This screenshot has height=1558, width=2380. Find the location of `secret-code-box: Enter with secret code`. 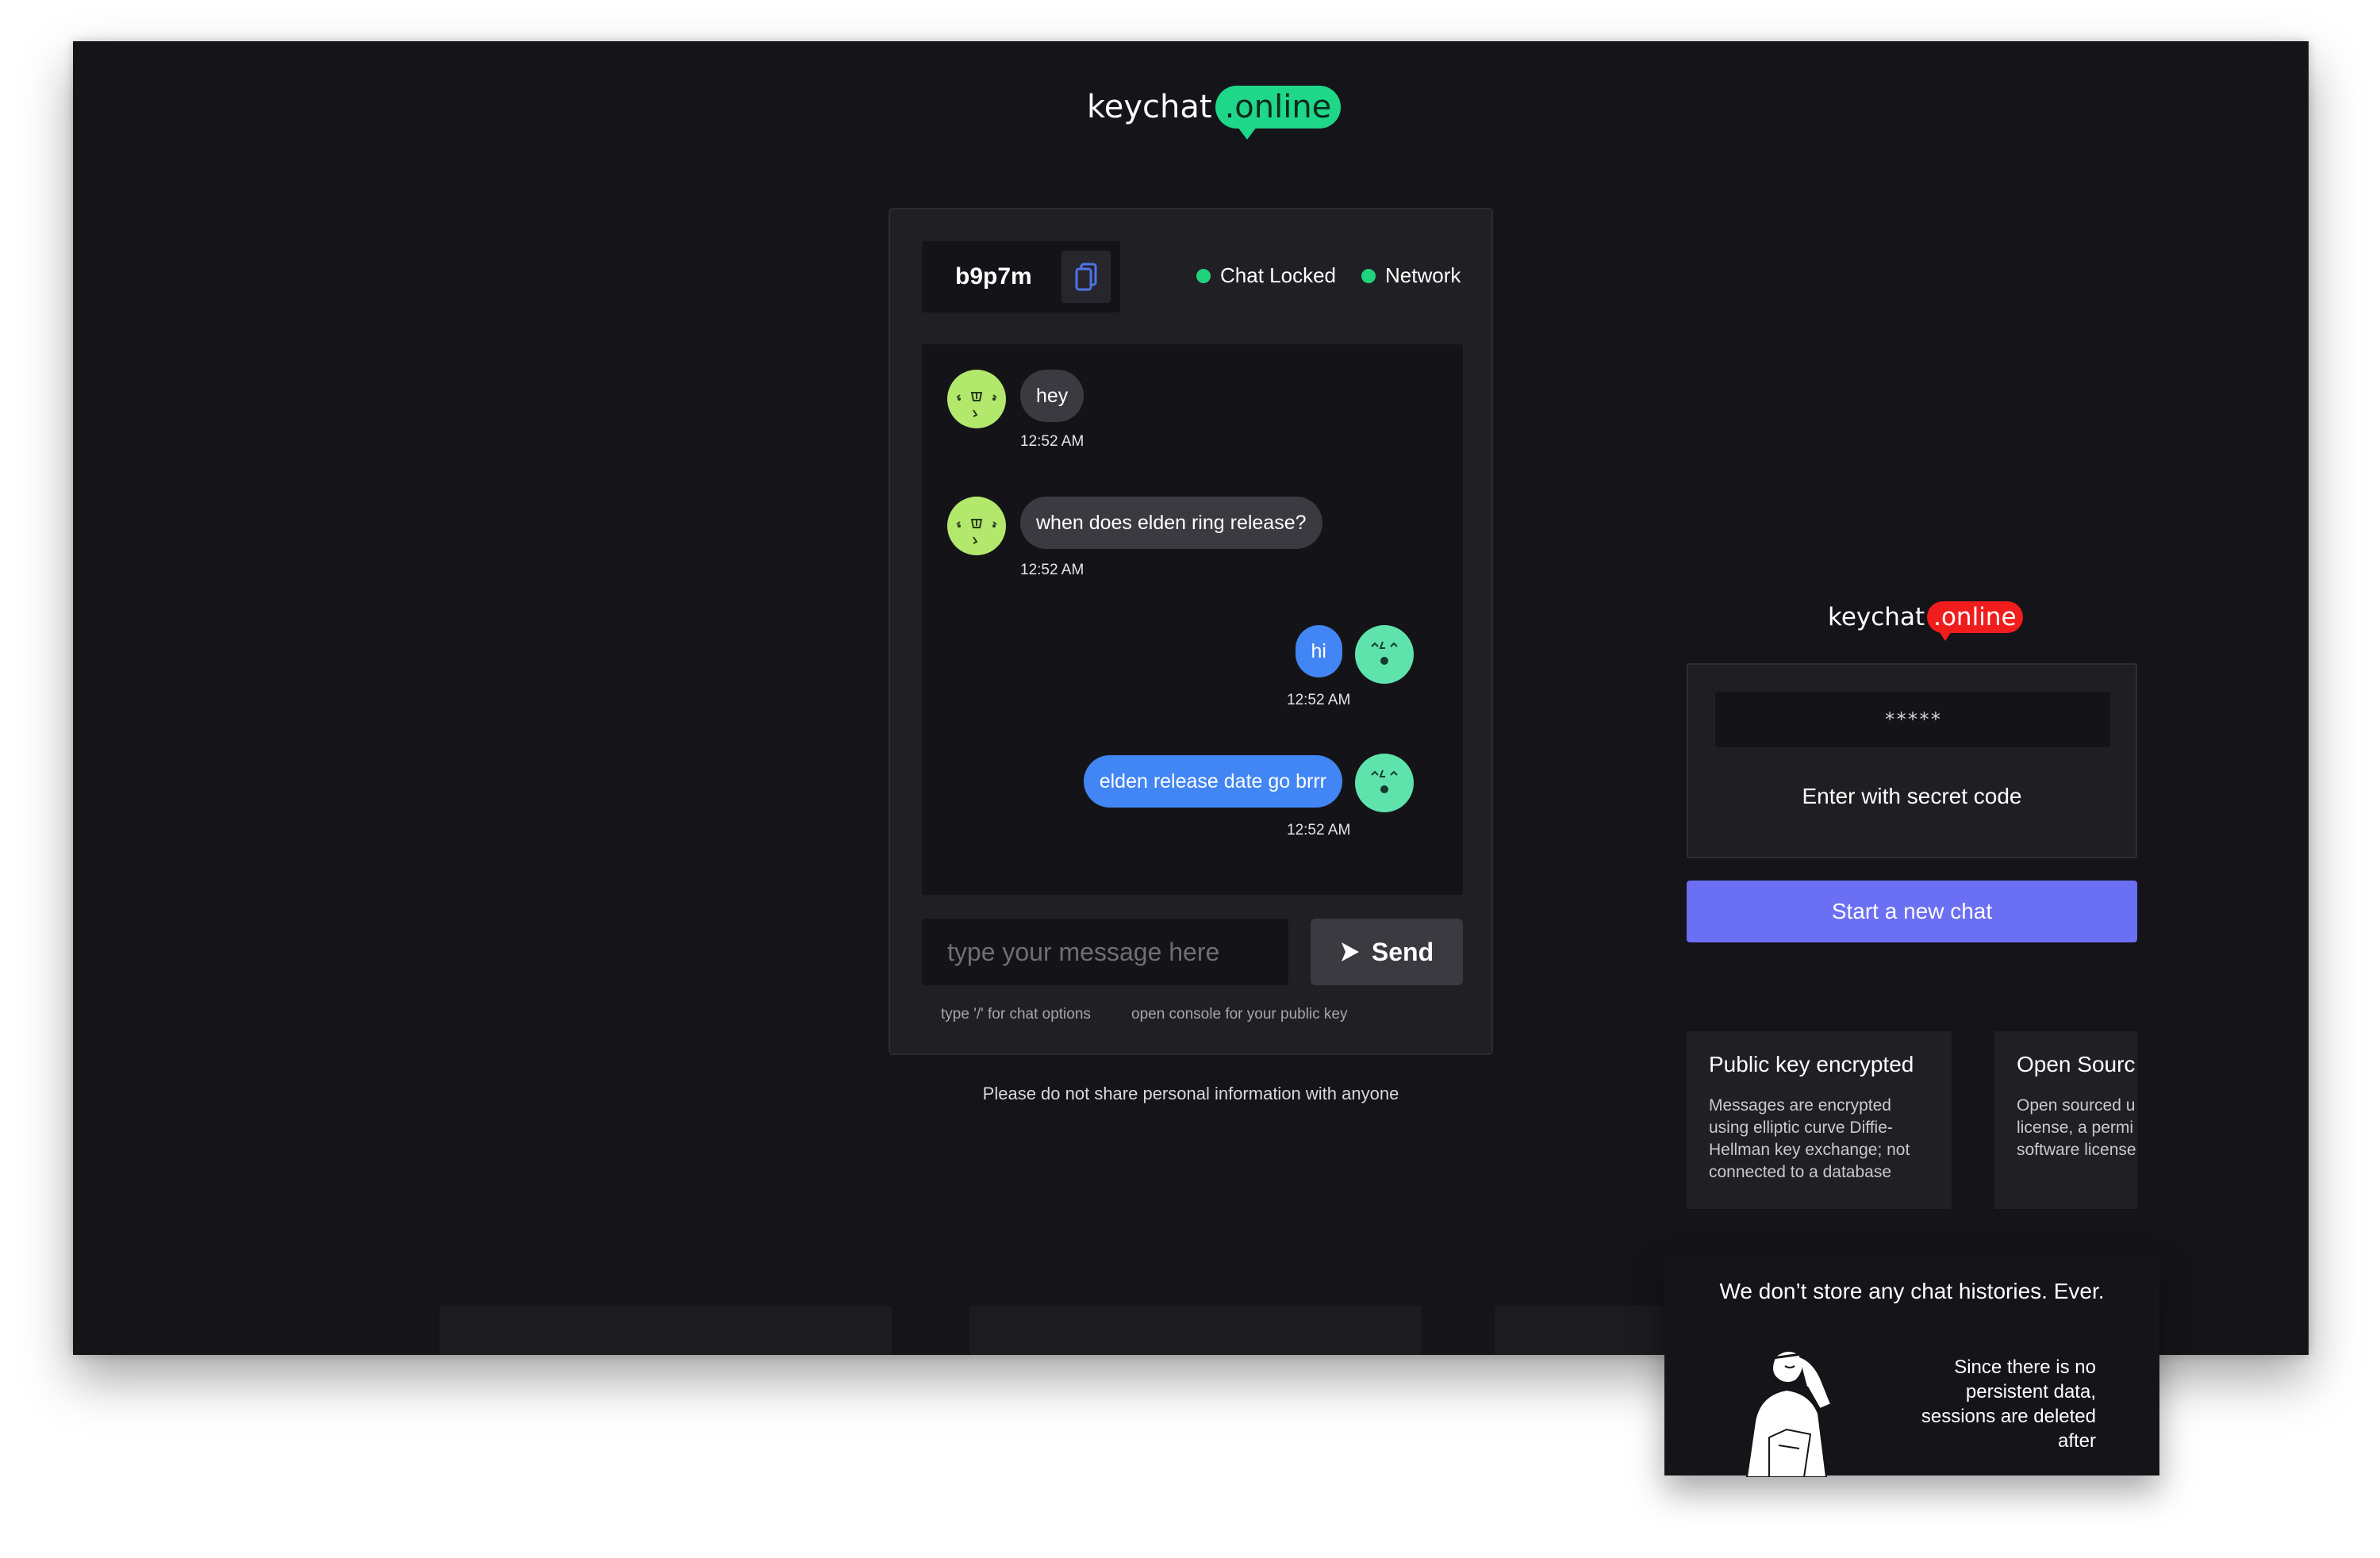

secret-code-box: Enter with secret code is located at coordinates (1912, 760).